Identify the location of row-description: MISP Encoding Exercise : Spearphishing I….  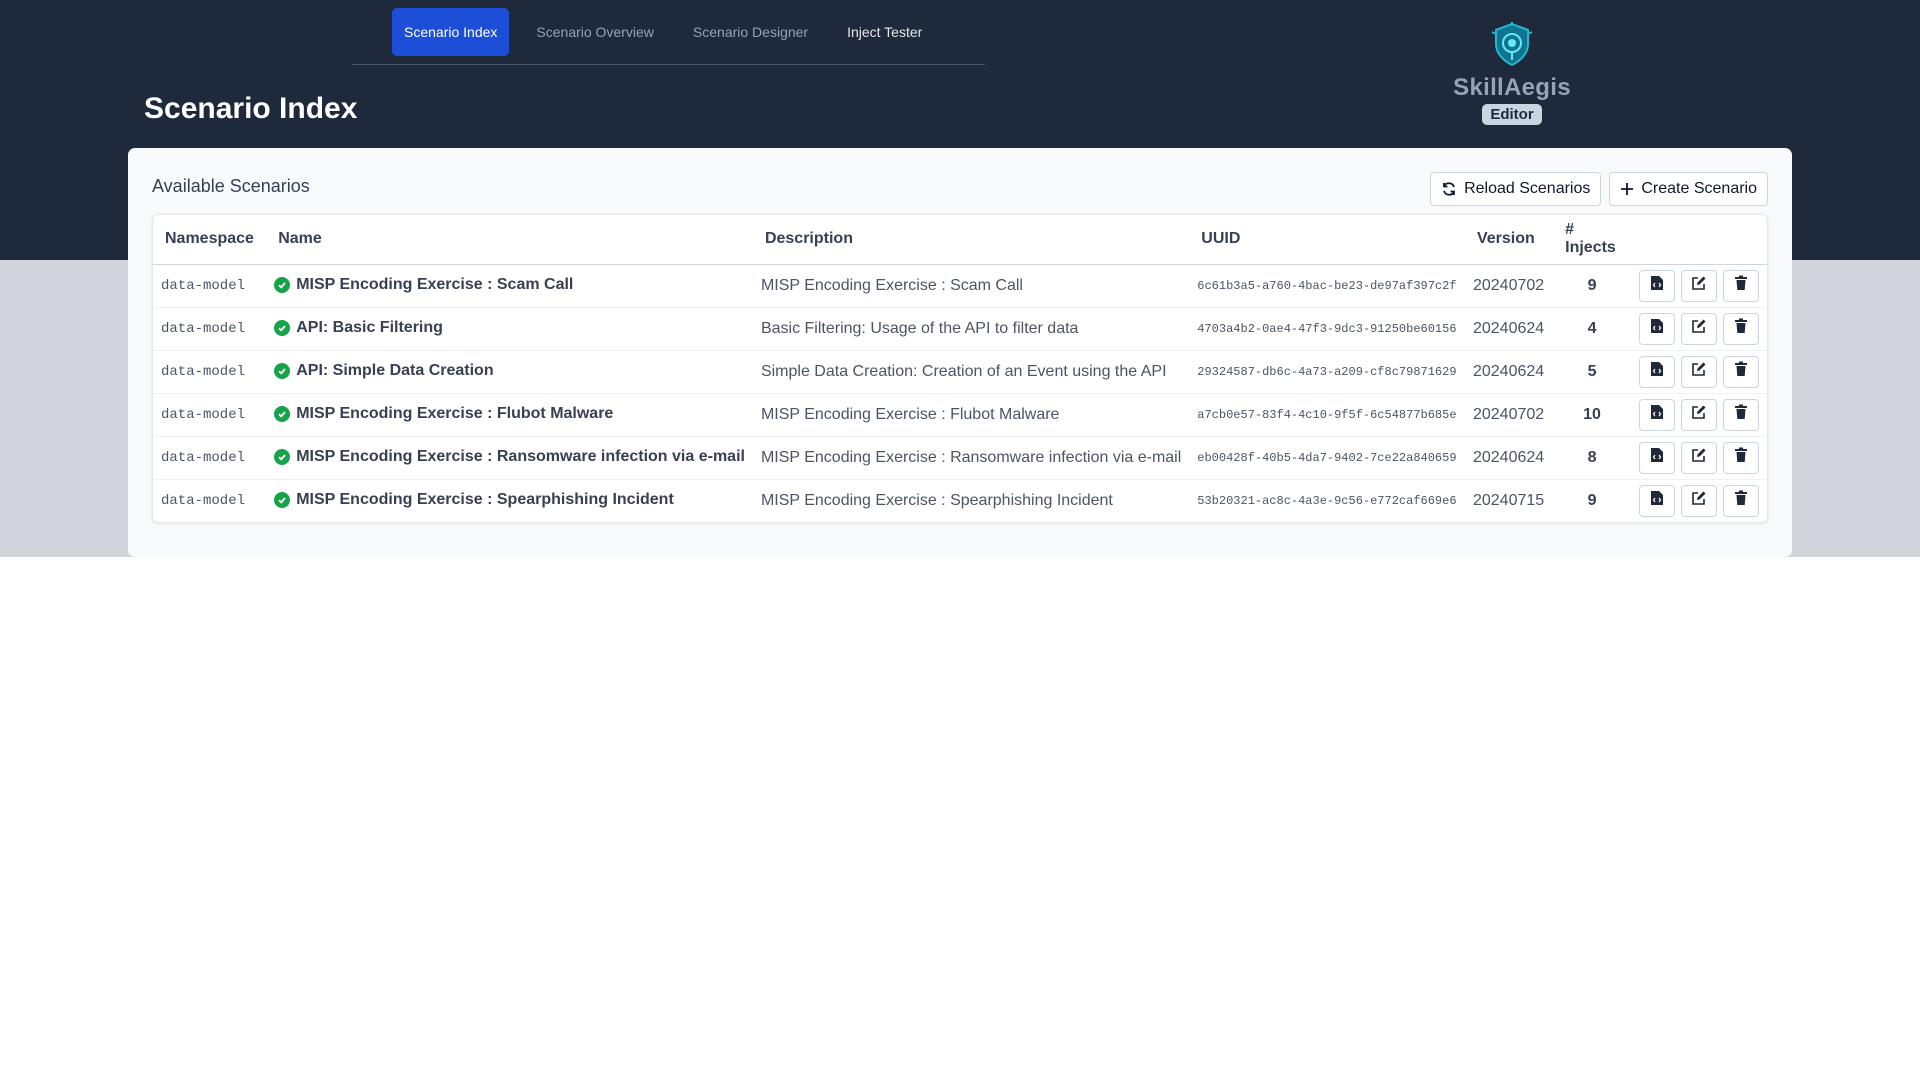
(936, 500).